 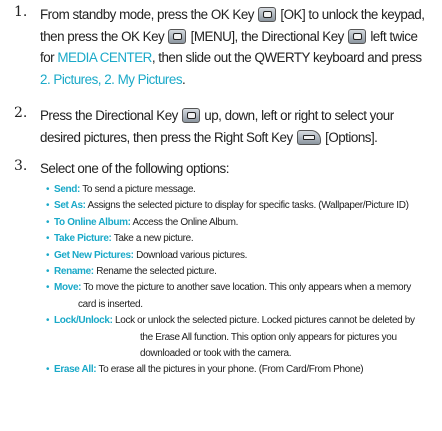 What do you see at coordinates (138, 189) in the screenshot?
I see `option-description: To send a picture message.` at bounding box center [138, 189].